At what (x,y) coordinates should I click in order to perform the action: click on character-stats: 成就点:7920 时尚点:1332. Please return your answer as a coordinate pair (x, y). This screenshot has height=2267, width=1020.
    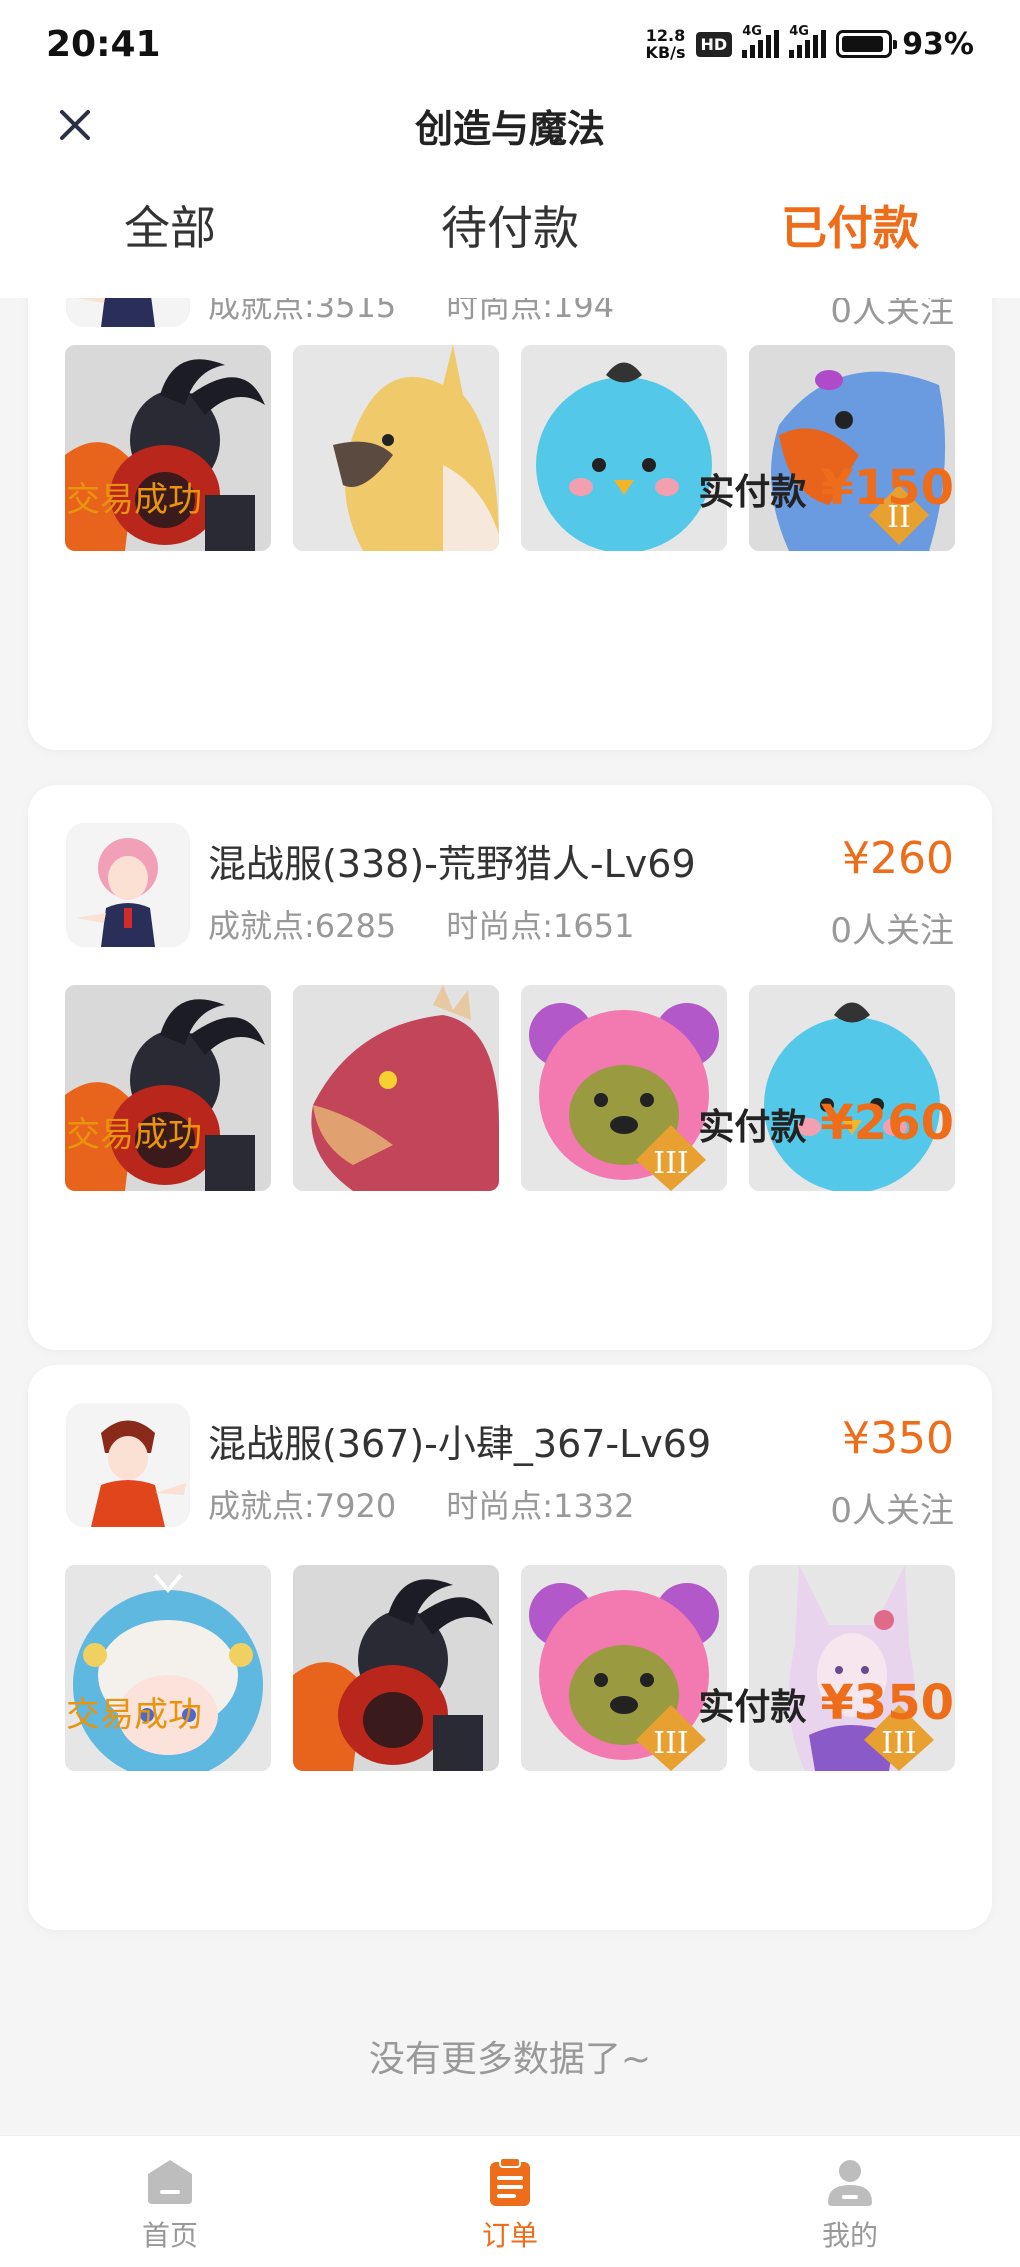
    Looking at the image, I should click on (421, 1504).